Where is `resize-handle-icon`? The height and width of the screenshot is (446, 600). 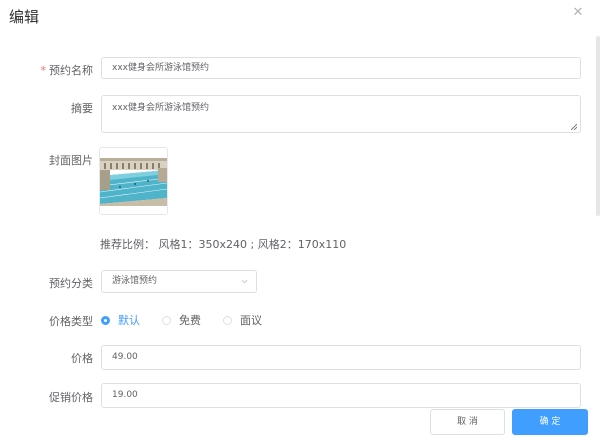
resize-handle-icon is located at coordinates (574, 127).